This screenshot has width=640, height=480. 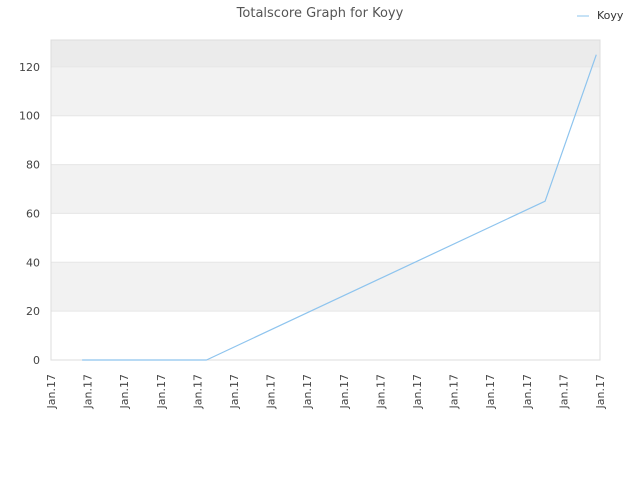 I want to click on legend-label-koyy: Koyy, so click(x=610, y=15).